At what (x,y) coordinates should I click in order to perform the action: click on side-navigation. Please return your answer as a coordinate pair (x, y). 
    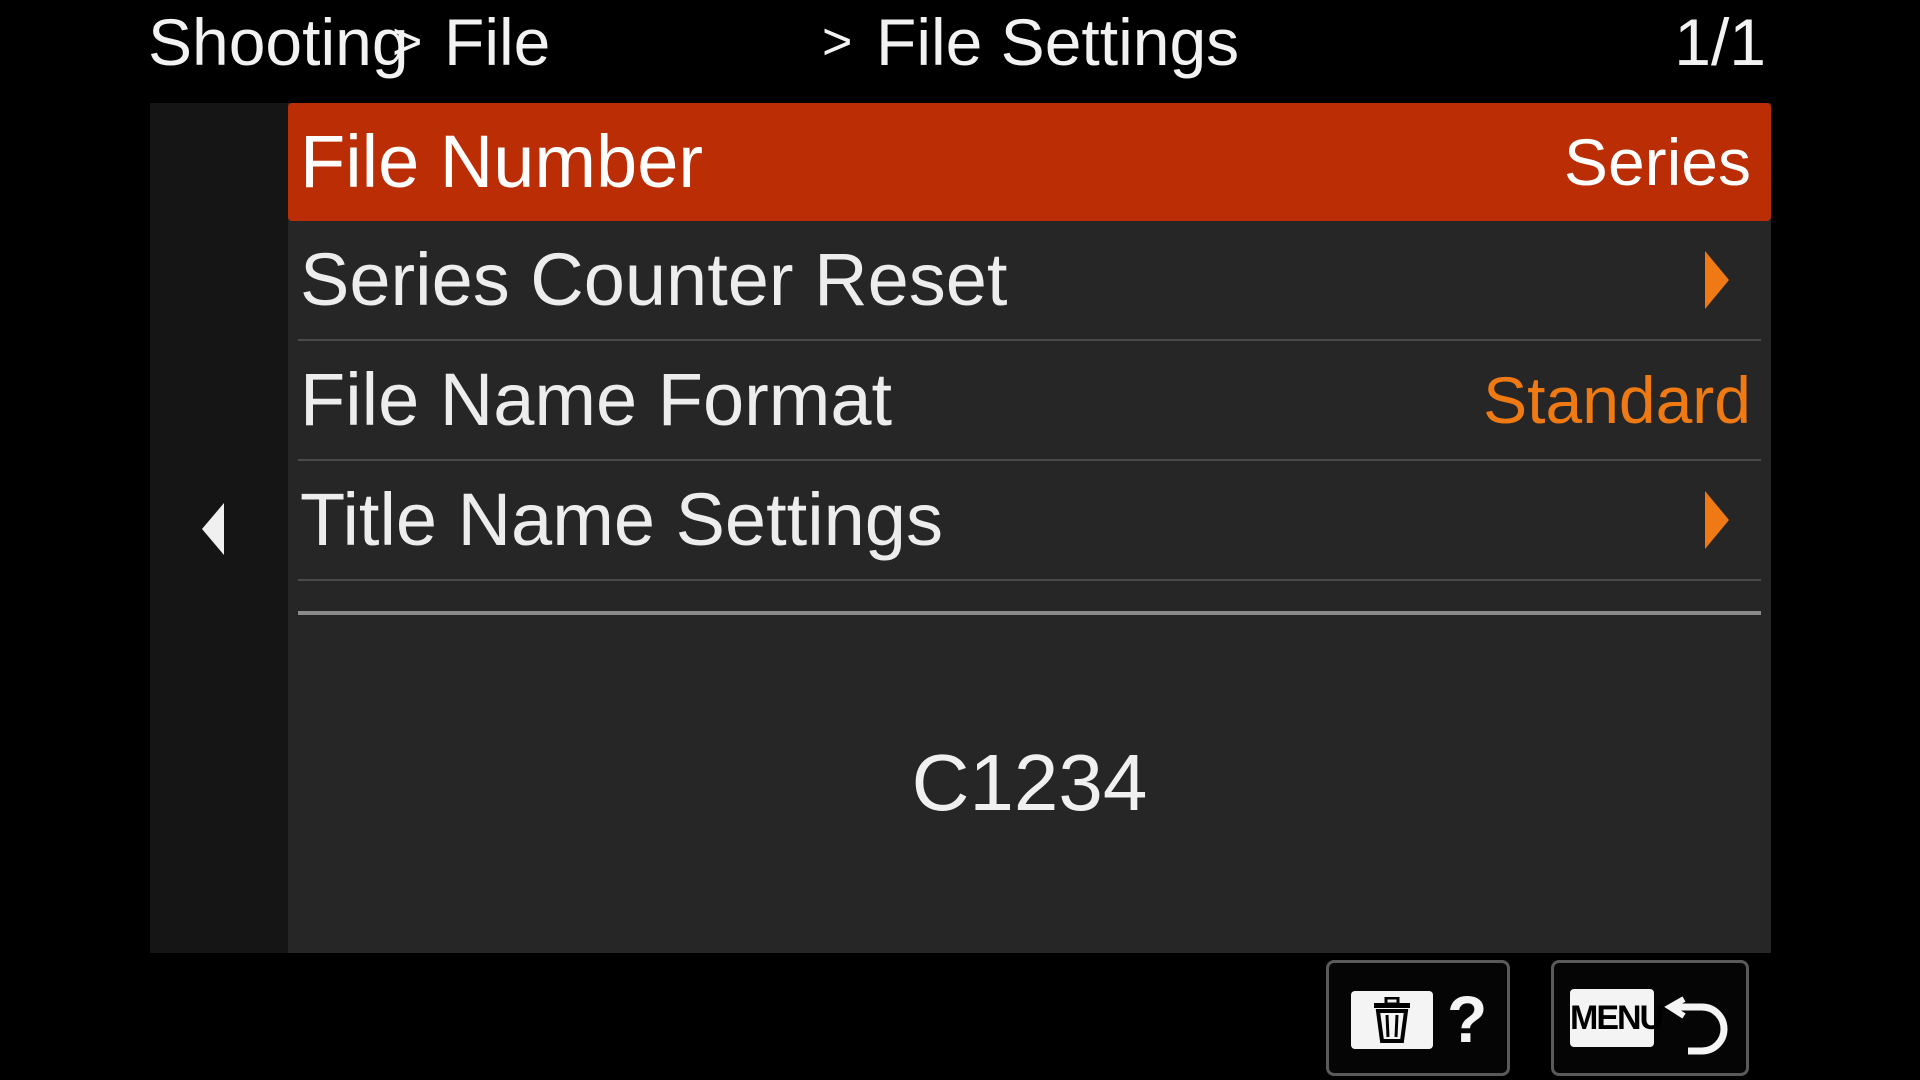
    Looking at the image, I should click on (219, 528).